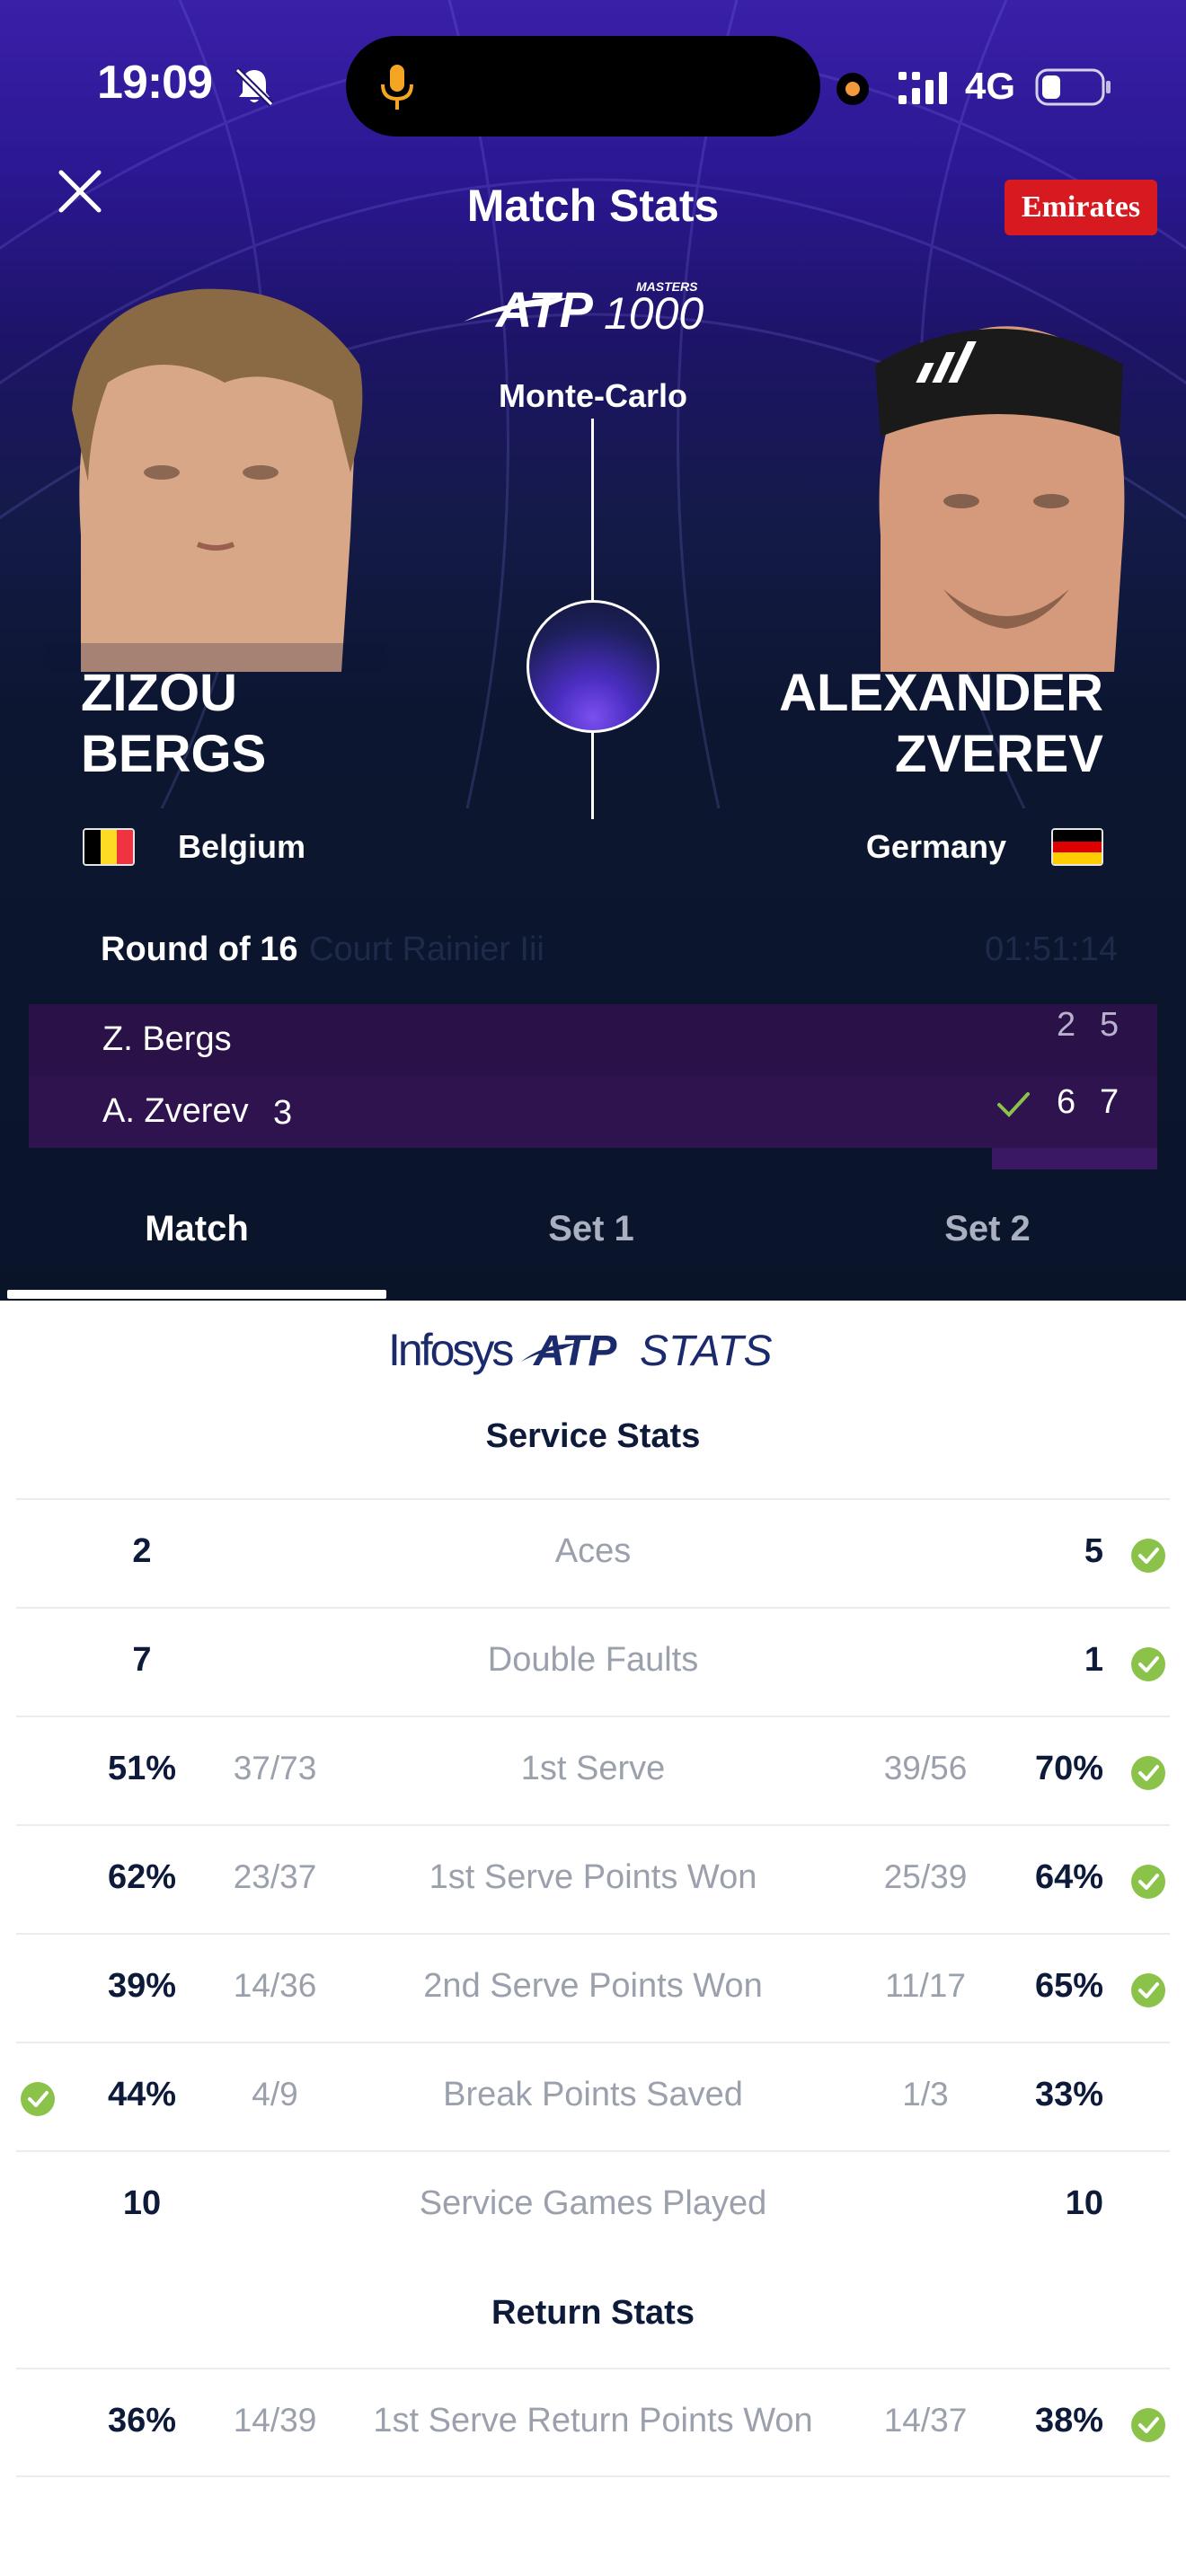 The width and height of the screenshot is (1186, 2576). What do you see at coordinates (990, 86) in the screenshot?
I see `network-label: 4G` at bounding box center [990, 86].